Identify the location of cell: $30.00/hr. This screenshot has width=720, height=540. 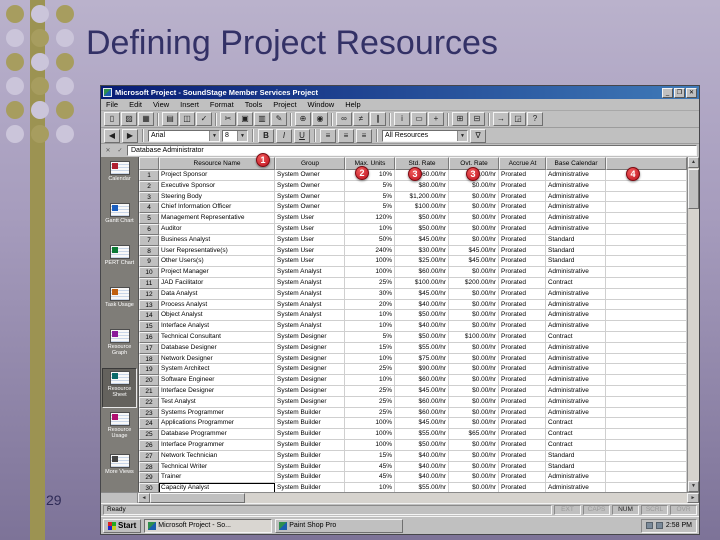
(422, 251).